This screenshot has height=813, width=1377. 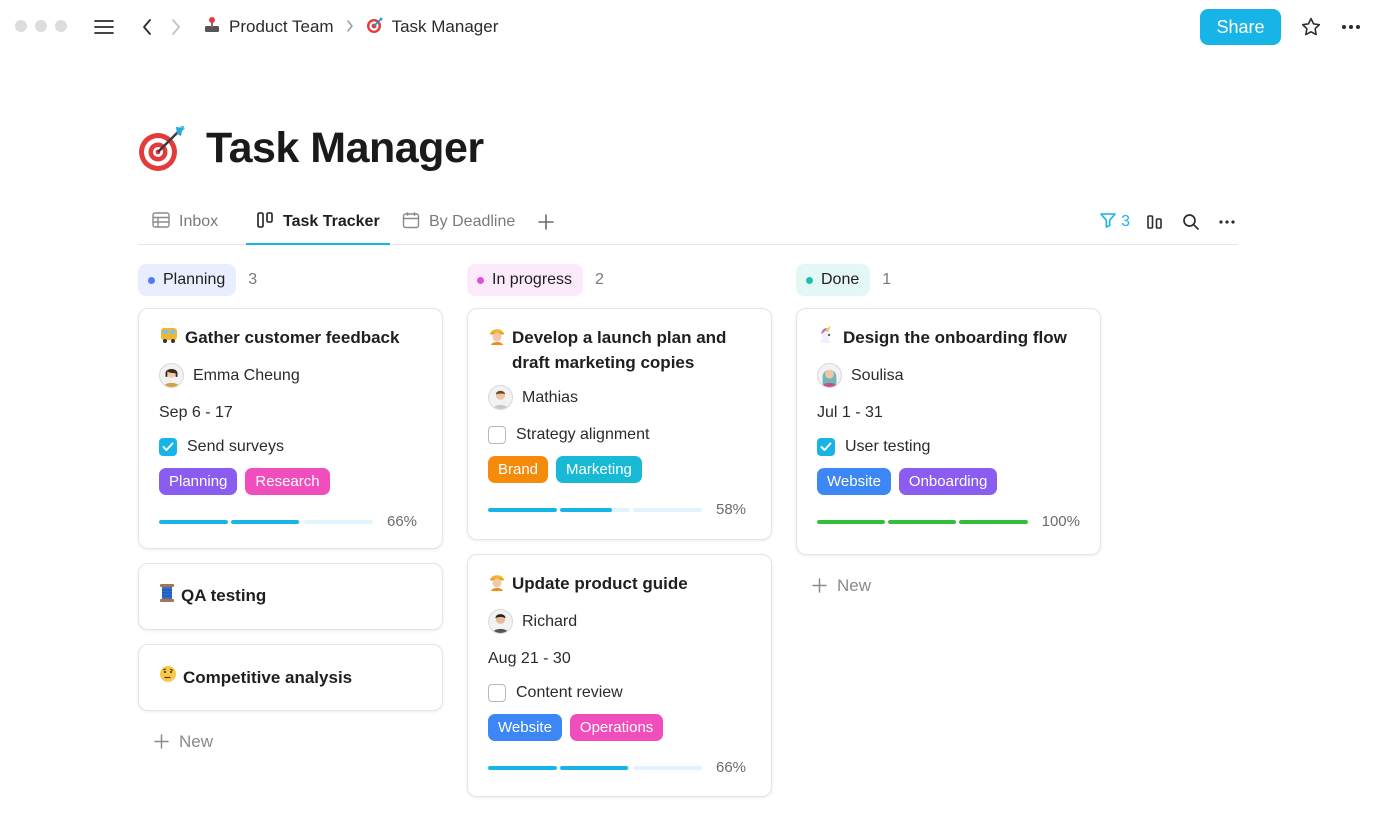 I want to click on tag-list: Website Operations, so click(x=619, y=727).